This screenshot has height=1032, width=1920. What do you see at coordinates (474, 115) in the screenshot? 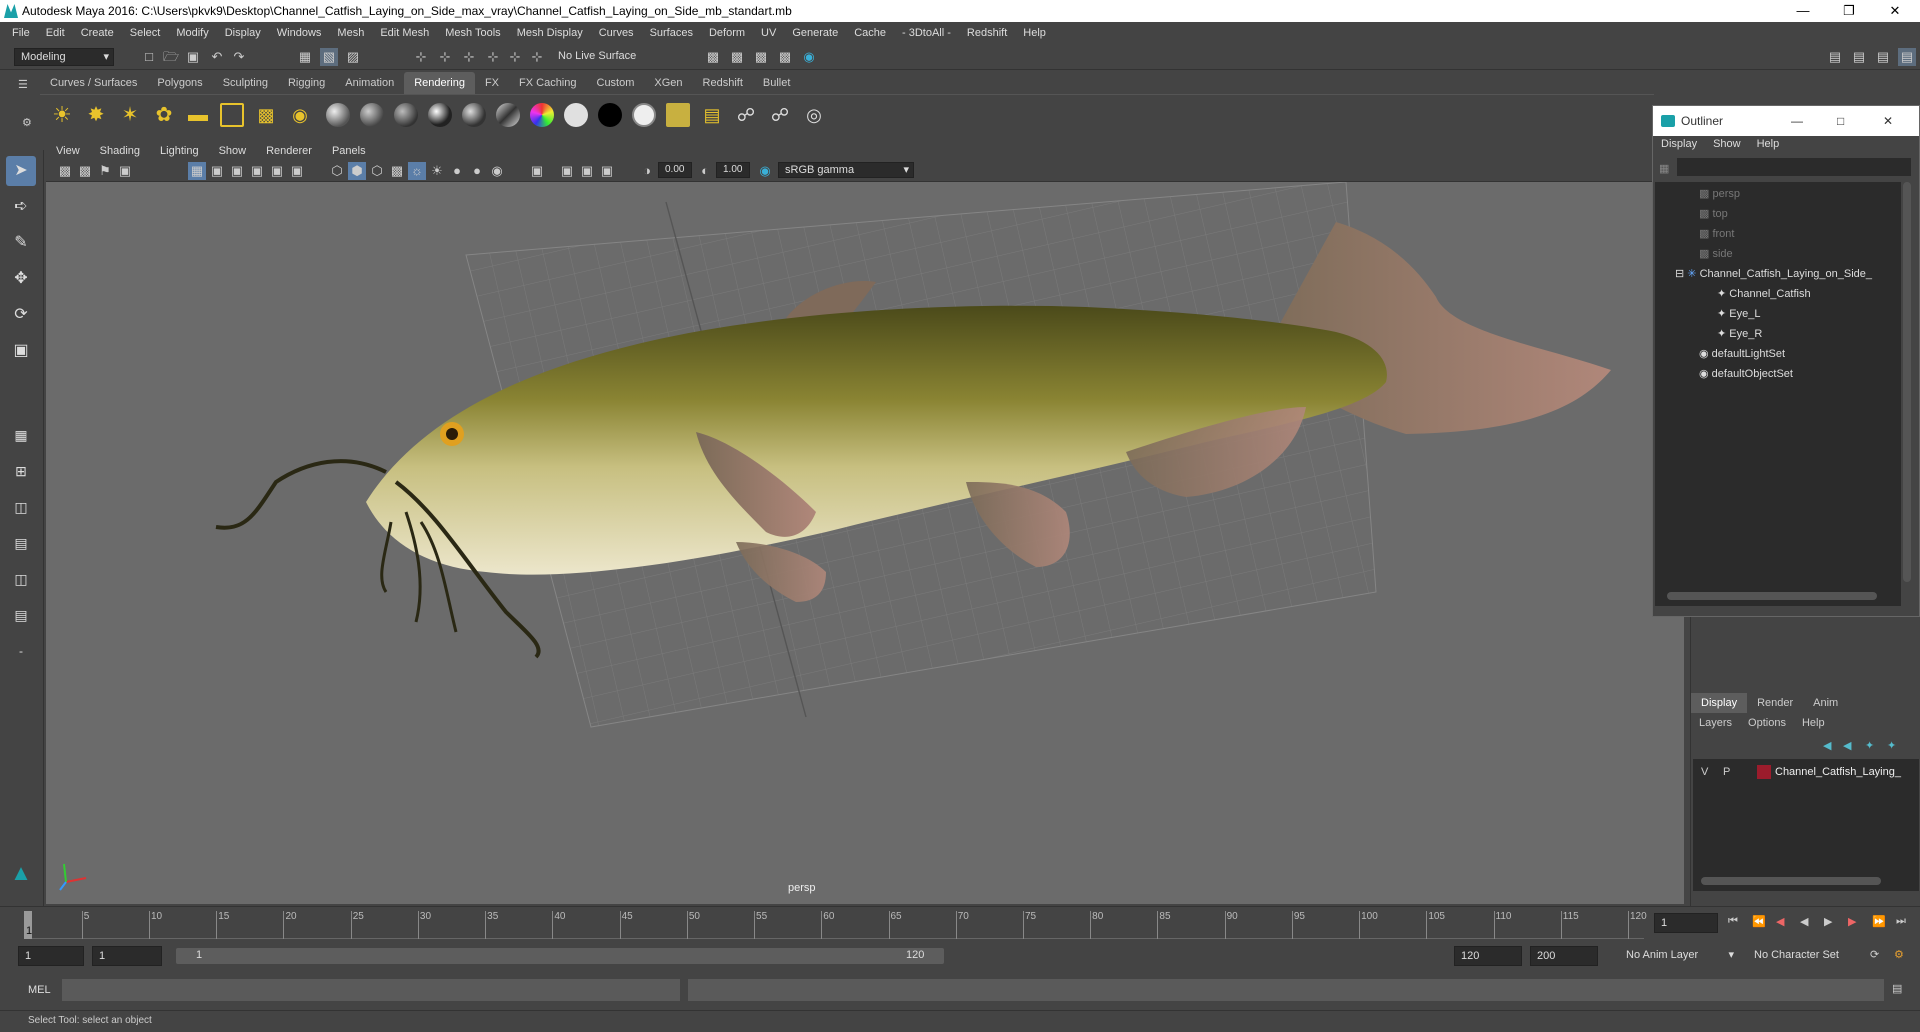
I see `anisotropic-material-icon` at bounding box center [474, 115].